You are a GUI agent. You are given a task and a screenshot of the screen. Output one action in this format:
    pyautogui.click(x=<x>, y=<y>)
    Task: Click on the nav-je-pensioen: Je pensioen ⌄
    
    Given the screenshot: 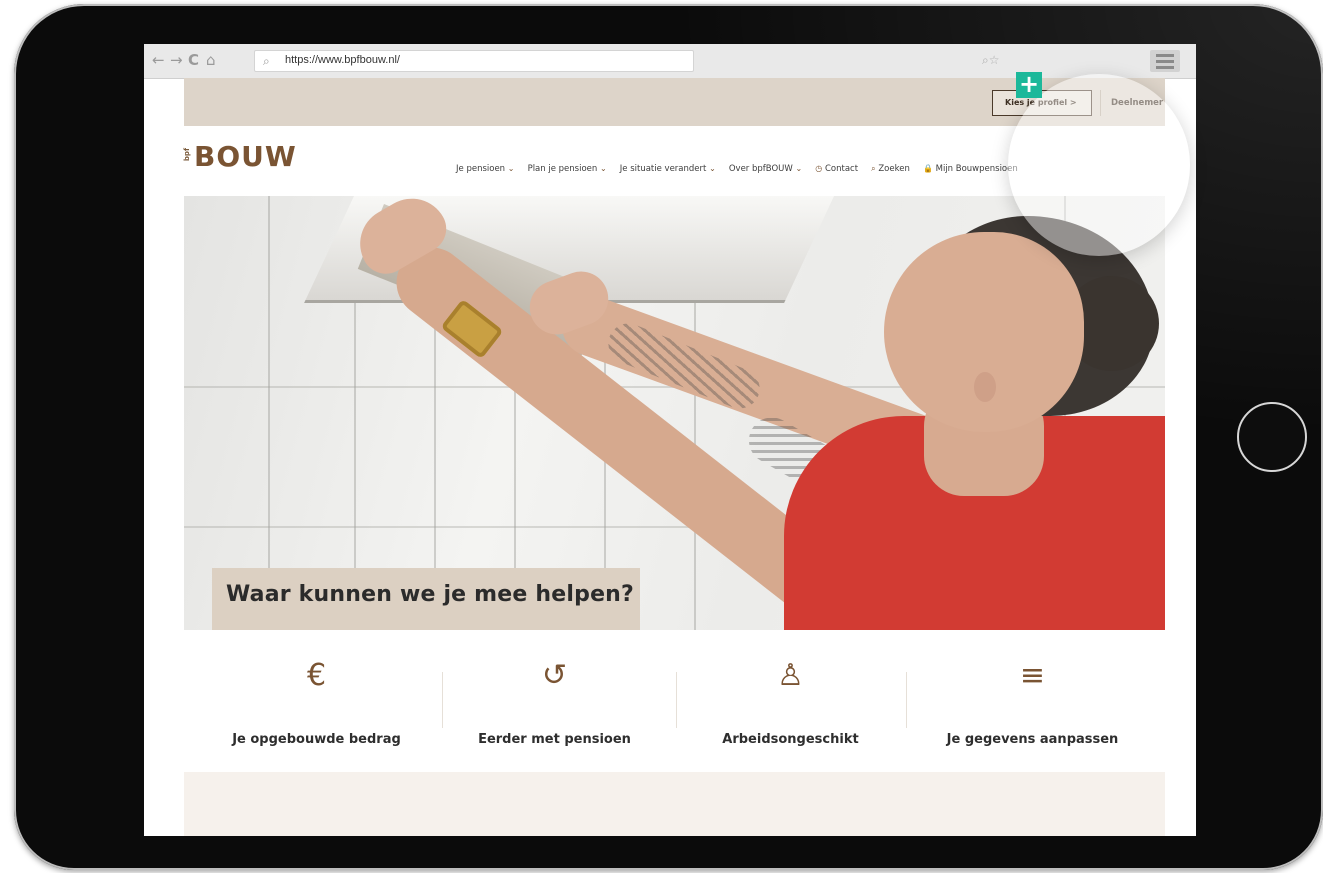 What is the action you would take?
    pyautogui.click(x=485, y=169)
    